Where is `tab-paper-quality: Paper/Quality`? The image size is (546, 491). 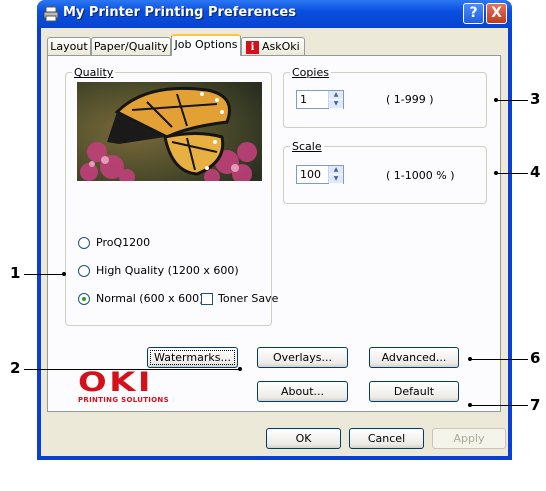
tab-paper-quality: Paper/Quality is located at coordinates (131, 46).